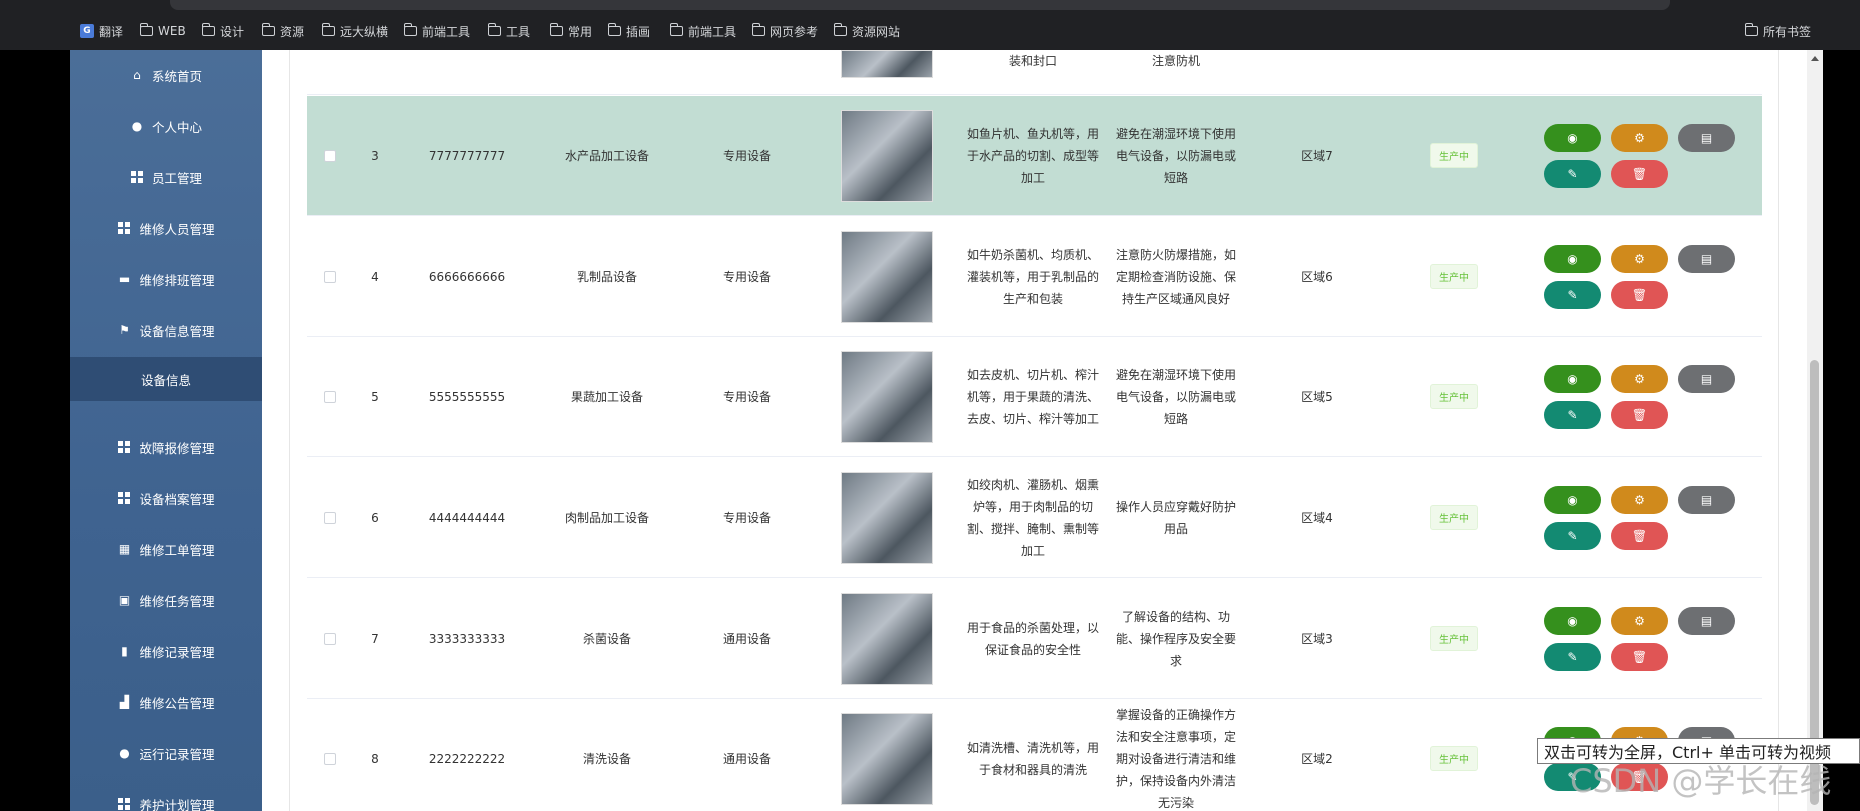 The image size is (1860, 811). Describe the element at coordinates (166, 651) in the screenshot. I see `sidebar-item: ▮ 维修记录管理` at that location.